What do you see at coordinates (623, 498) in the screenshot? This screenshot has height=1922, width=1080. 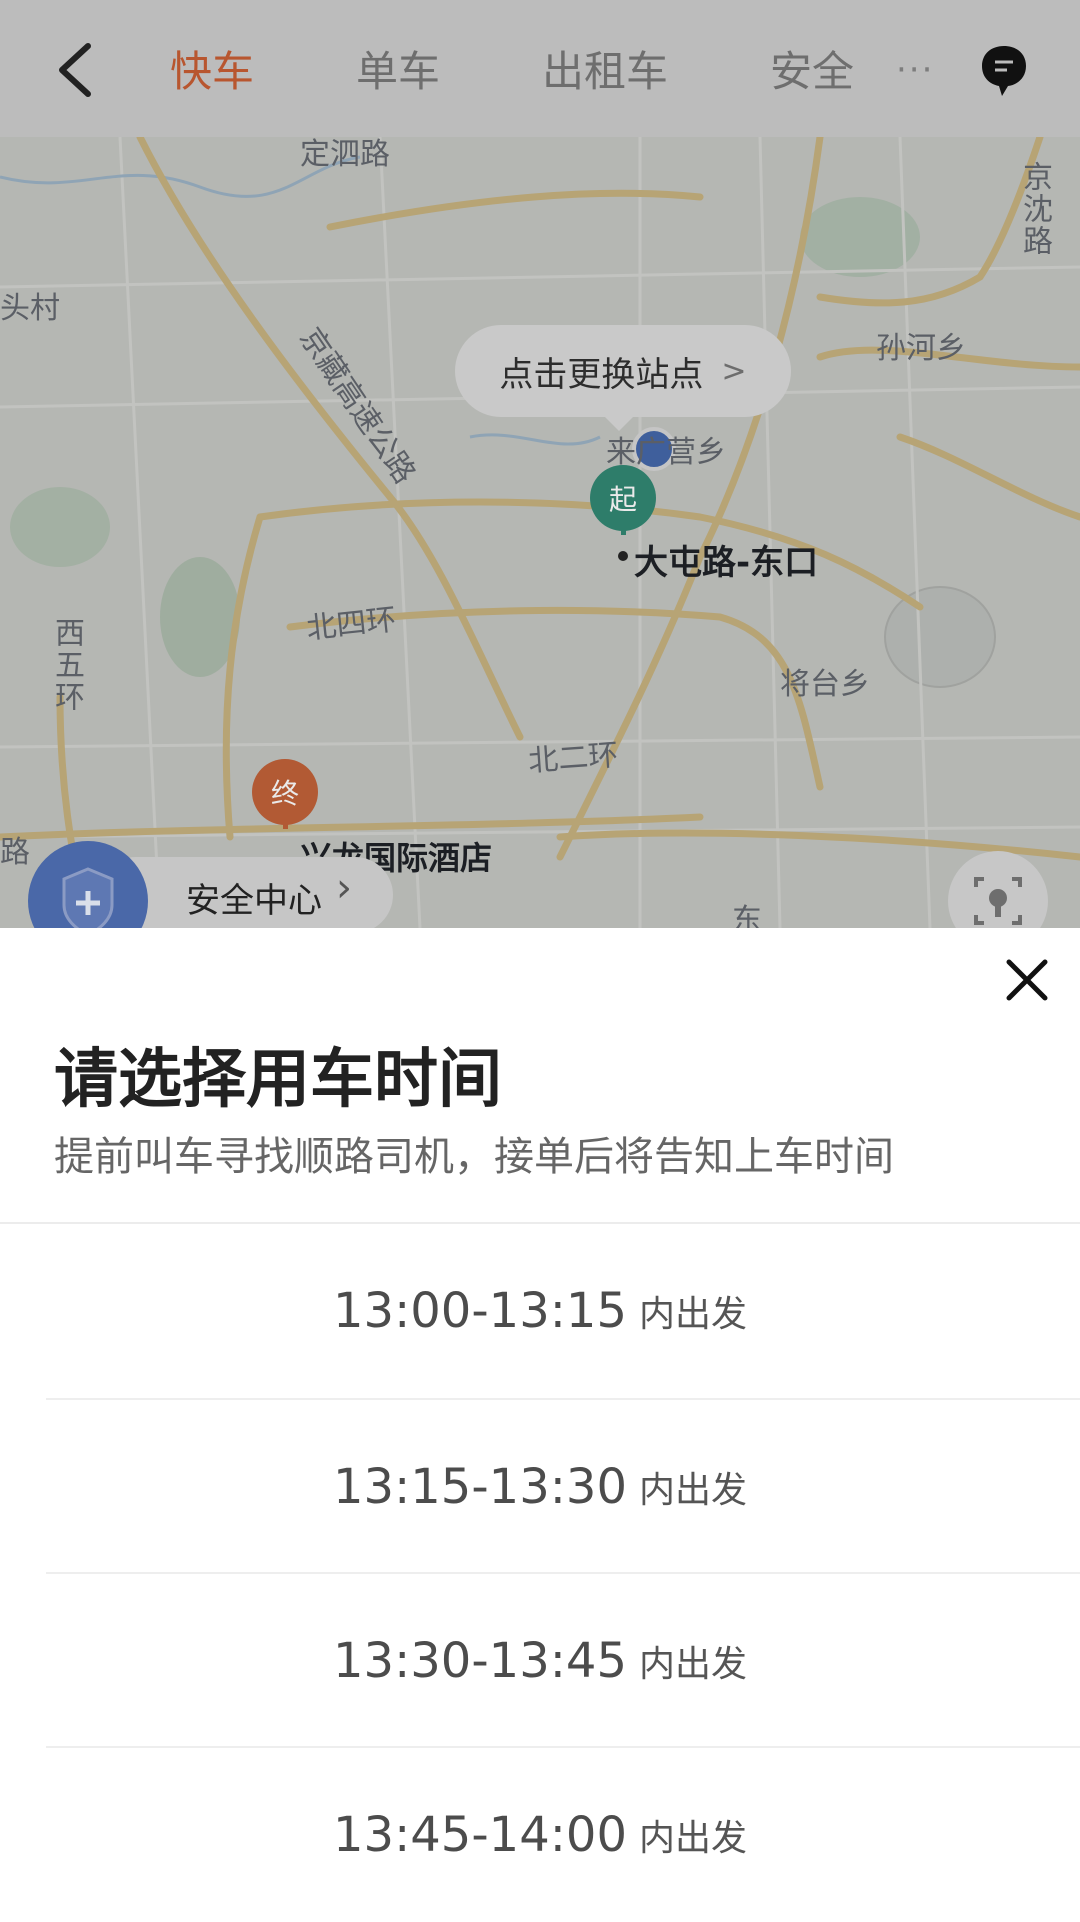 I see `start-marker: 起` at bounding box center [623, 498].